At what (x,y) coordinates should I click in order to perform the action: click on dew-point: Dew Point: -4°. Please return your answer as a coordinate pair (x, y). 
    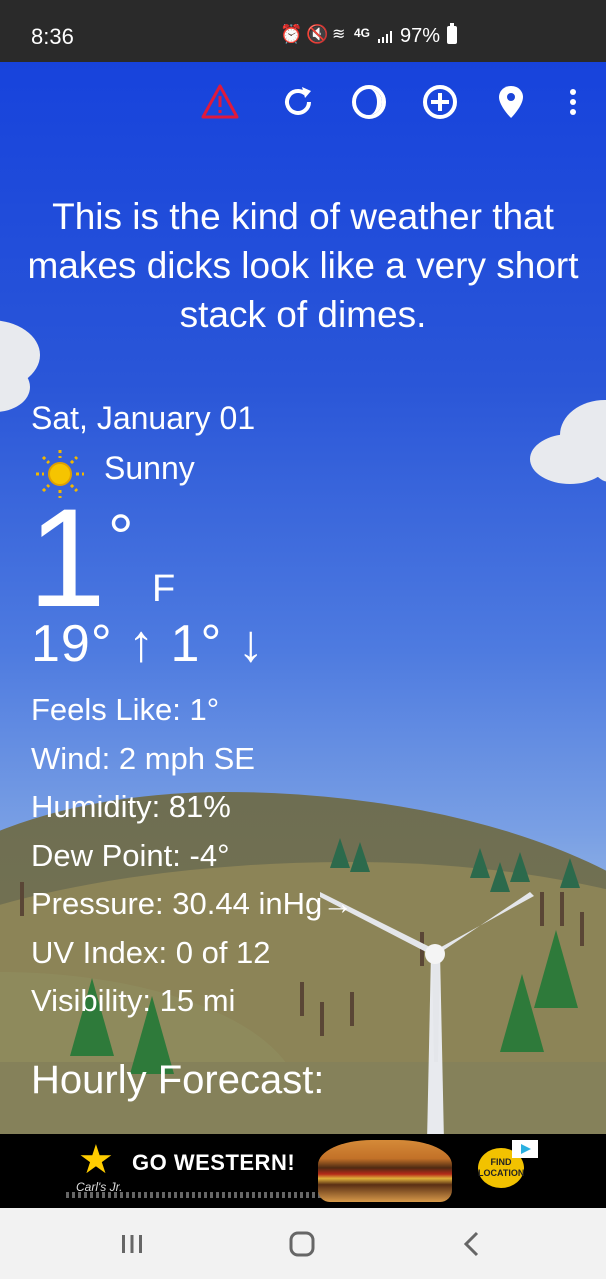
    Looking at the image, I should click on (130, 855).